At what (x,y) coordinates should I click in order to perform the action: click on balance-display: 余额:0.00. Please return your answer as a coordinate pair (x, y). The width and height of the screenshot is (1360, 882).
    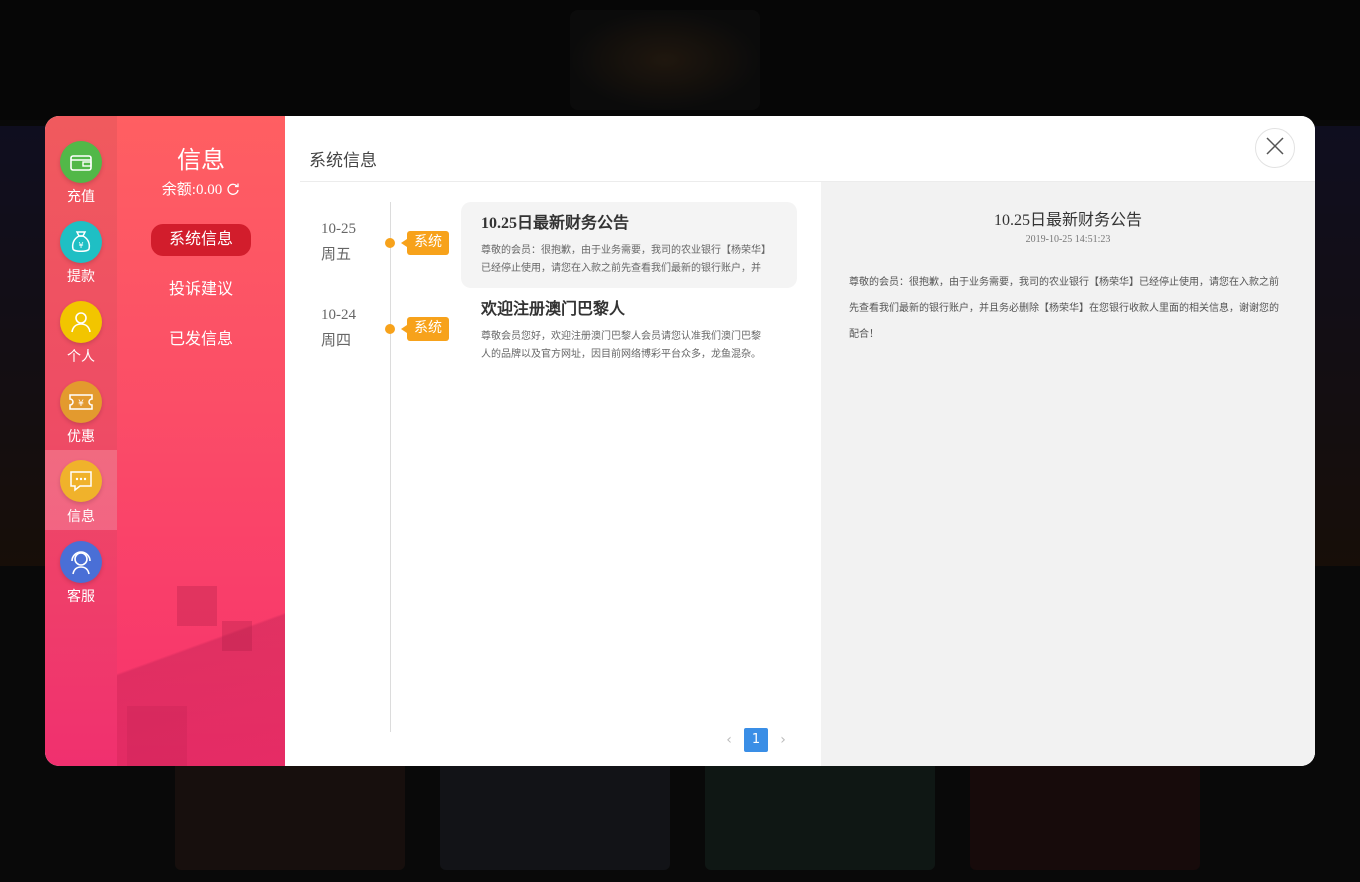
    Looking at the image, I should click on (201, 189).